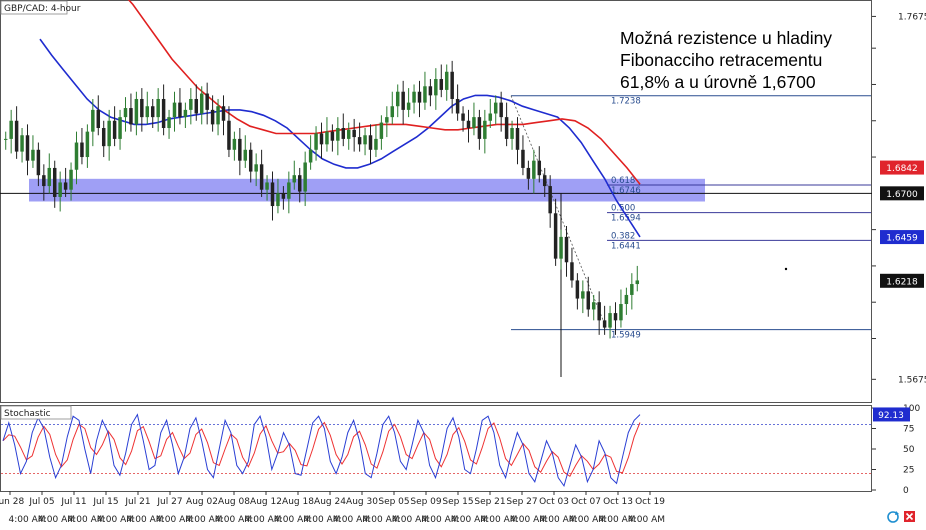 Image resolution: width=926 pixels, height=530 pixels. What do you see at coordinates (586, 502) in the screenshot?
I see `x-tick-label: Oct 07` at bounding box center [586, 502].